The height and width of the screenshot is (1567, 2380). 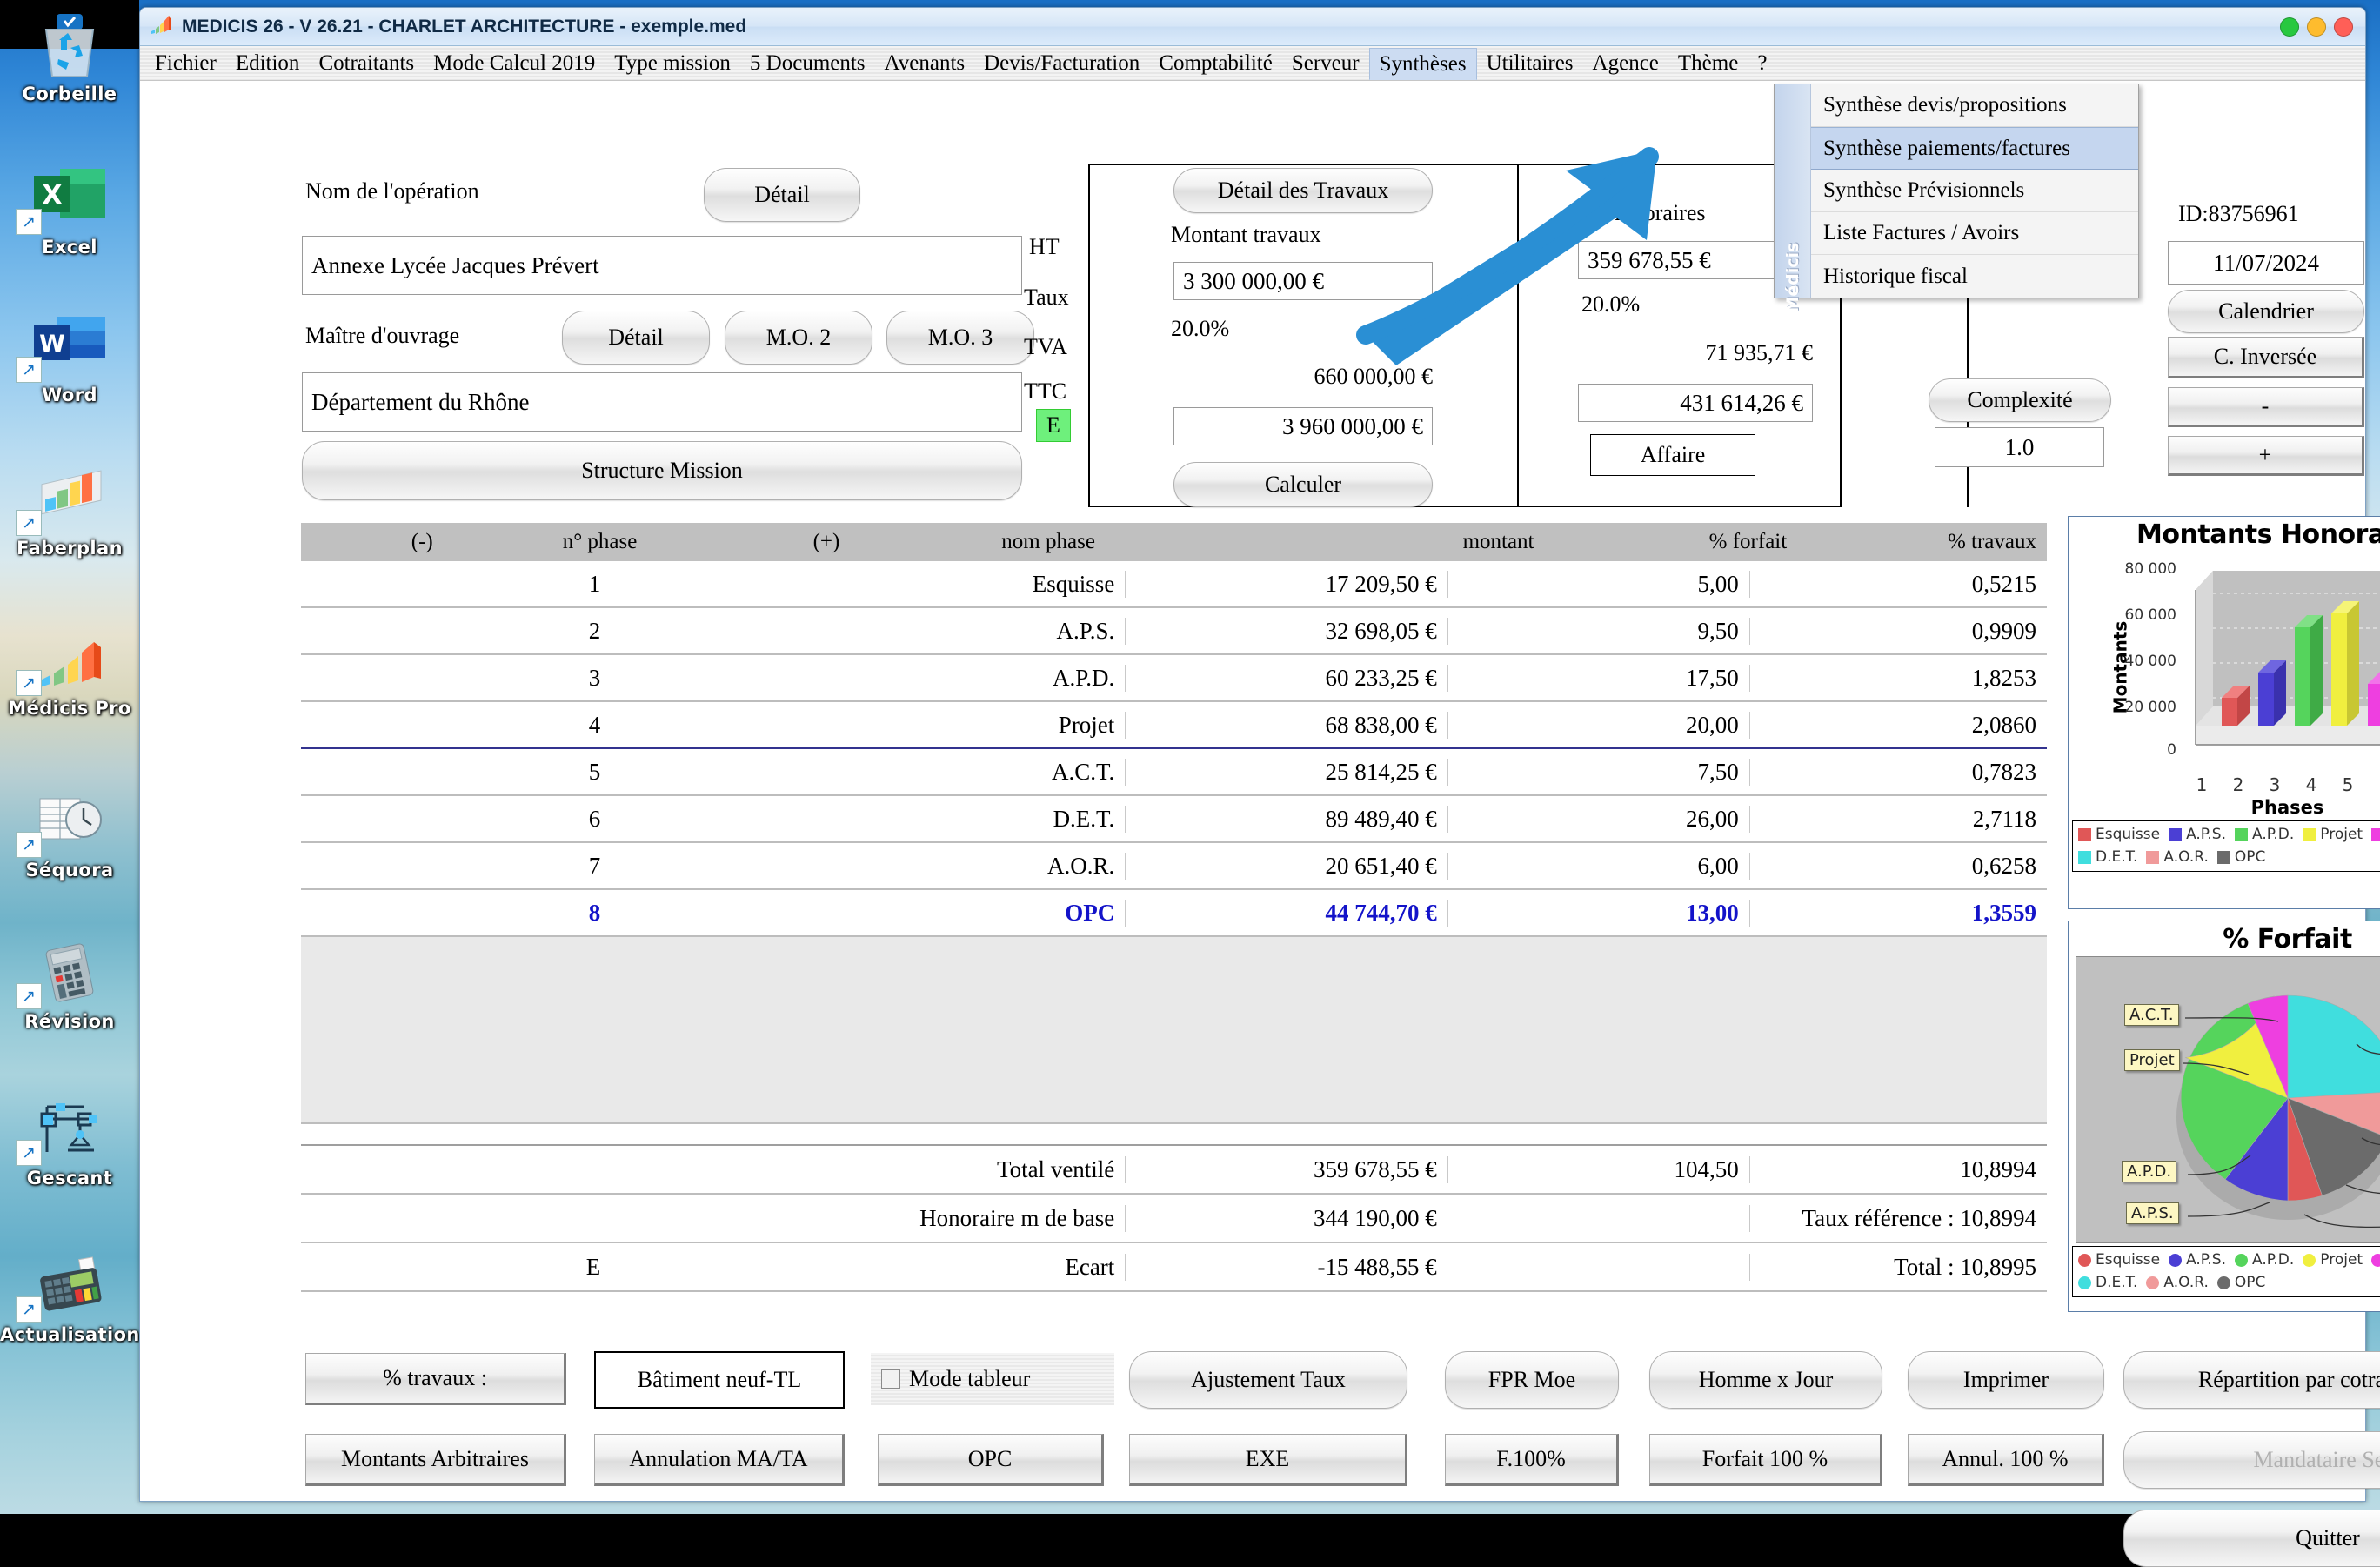 What do you see at coordinates (2266, 263) in the screenshot?
I see `date-field: 11/07/2024` at bounding box center [2266, 263].